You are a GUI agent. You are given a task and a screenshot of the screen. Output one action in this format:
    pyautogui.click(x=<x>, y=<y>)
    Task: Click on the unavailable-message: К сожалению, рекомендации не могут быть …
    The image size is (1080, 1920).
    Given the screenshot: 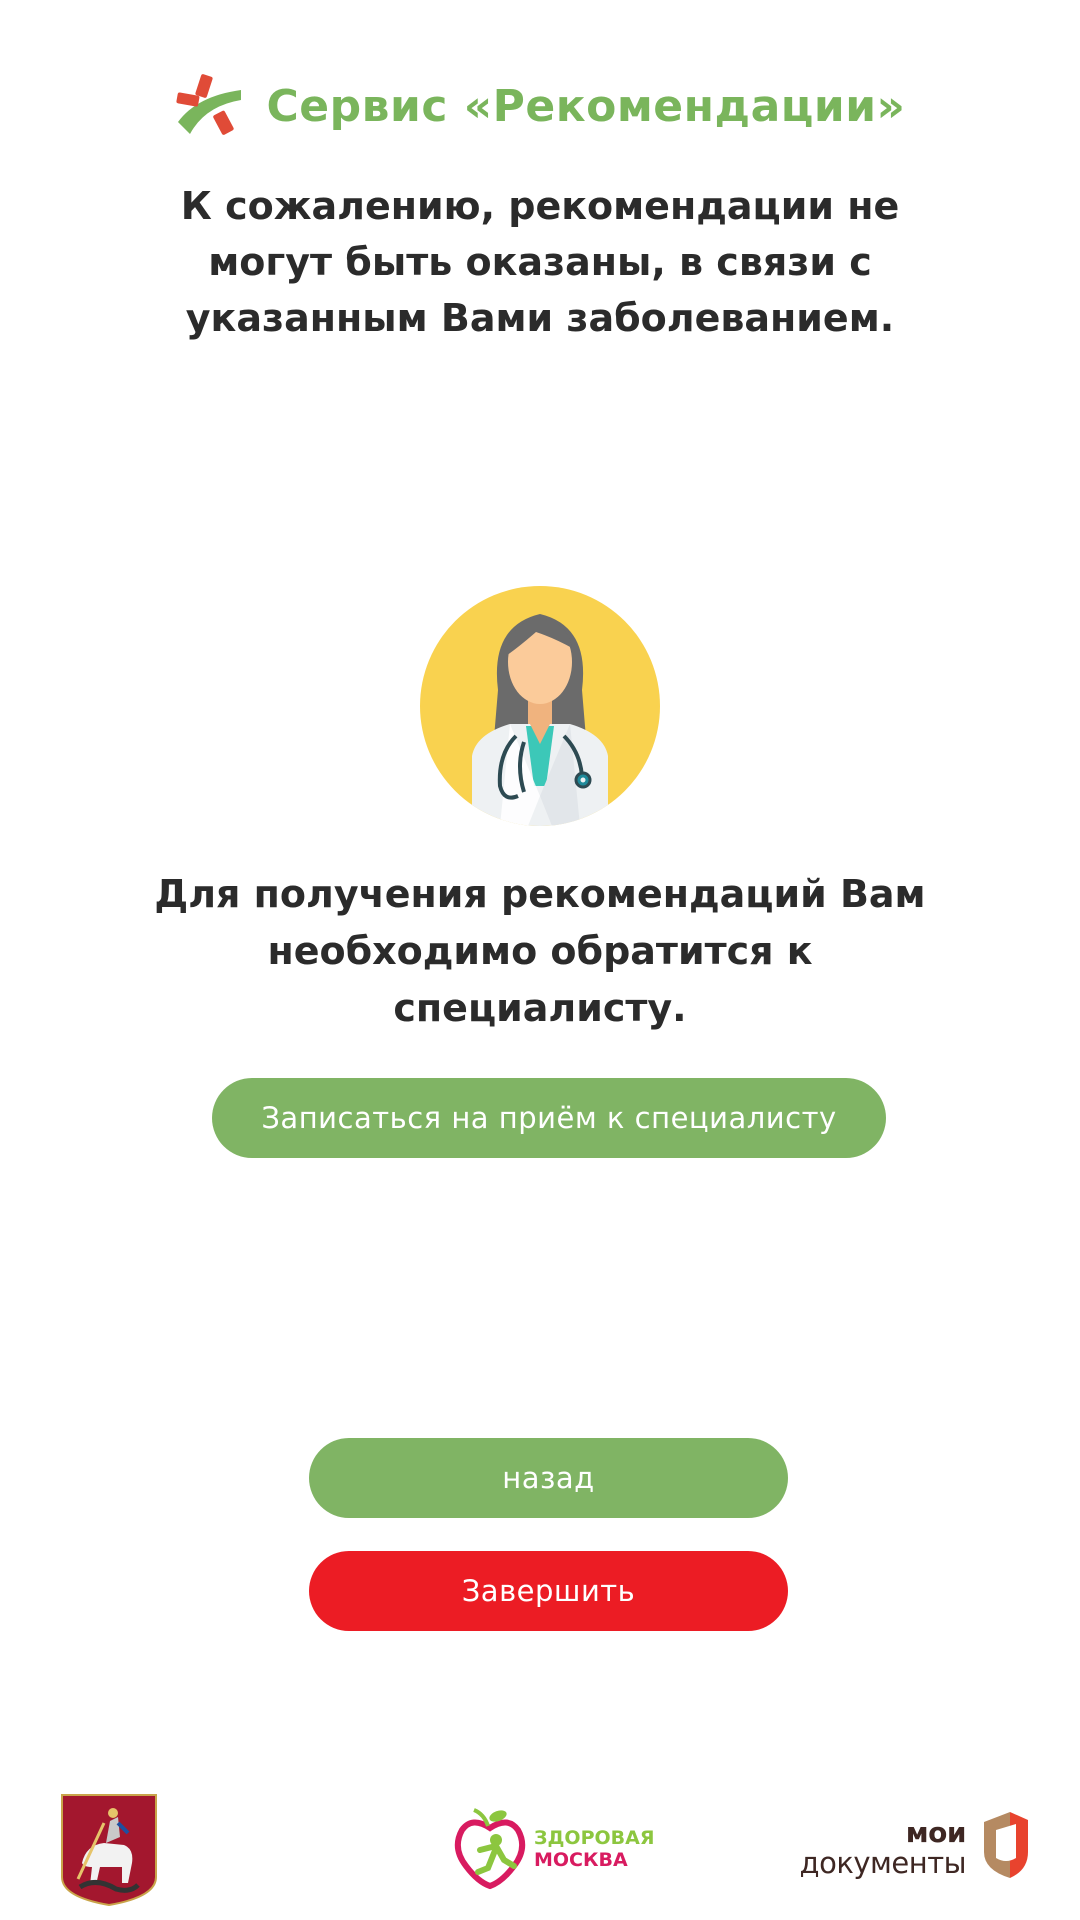 What is the action you would take?
    pyautogui.click(x=540, y=262)
    